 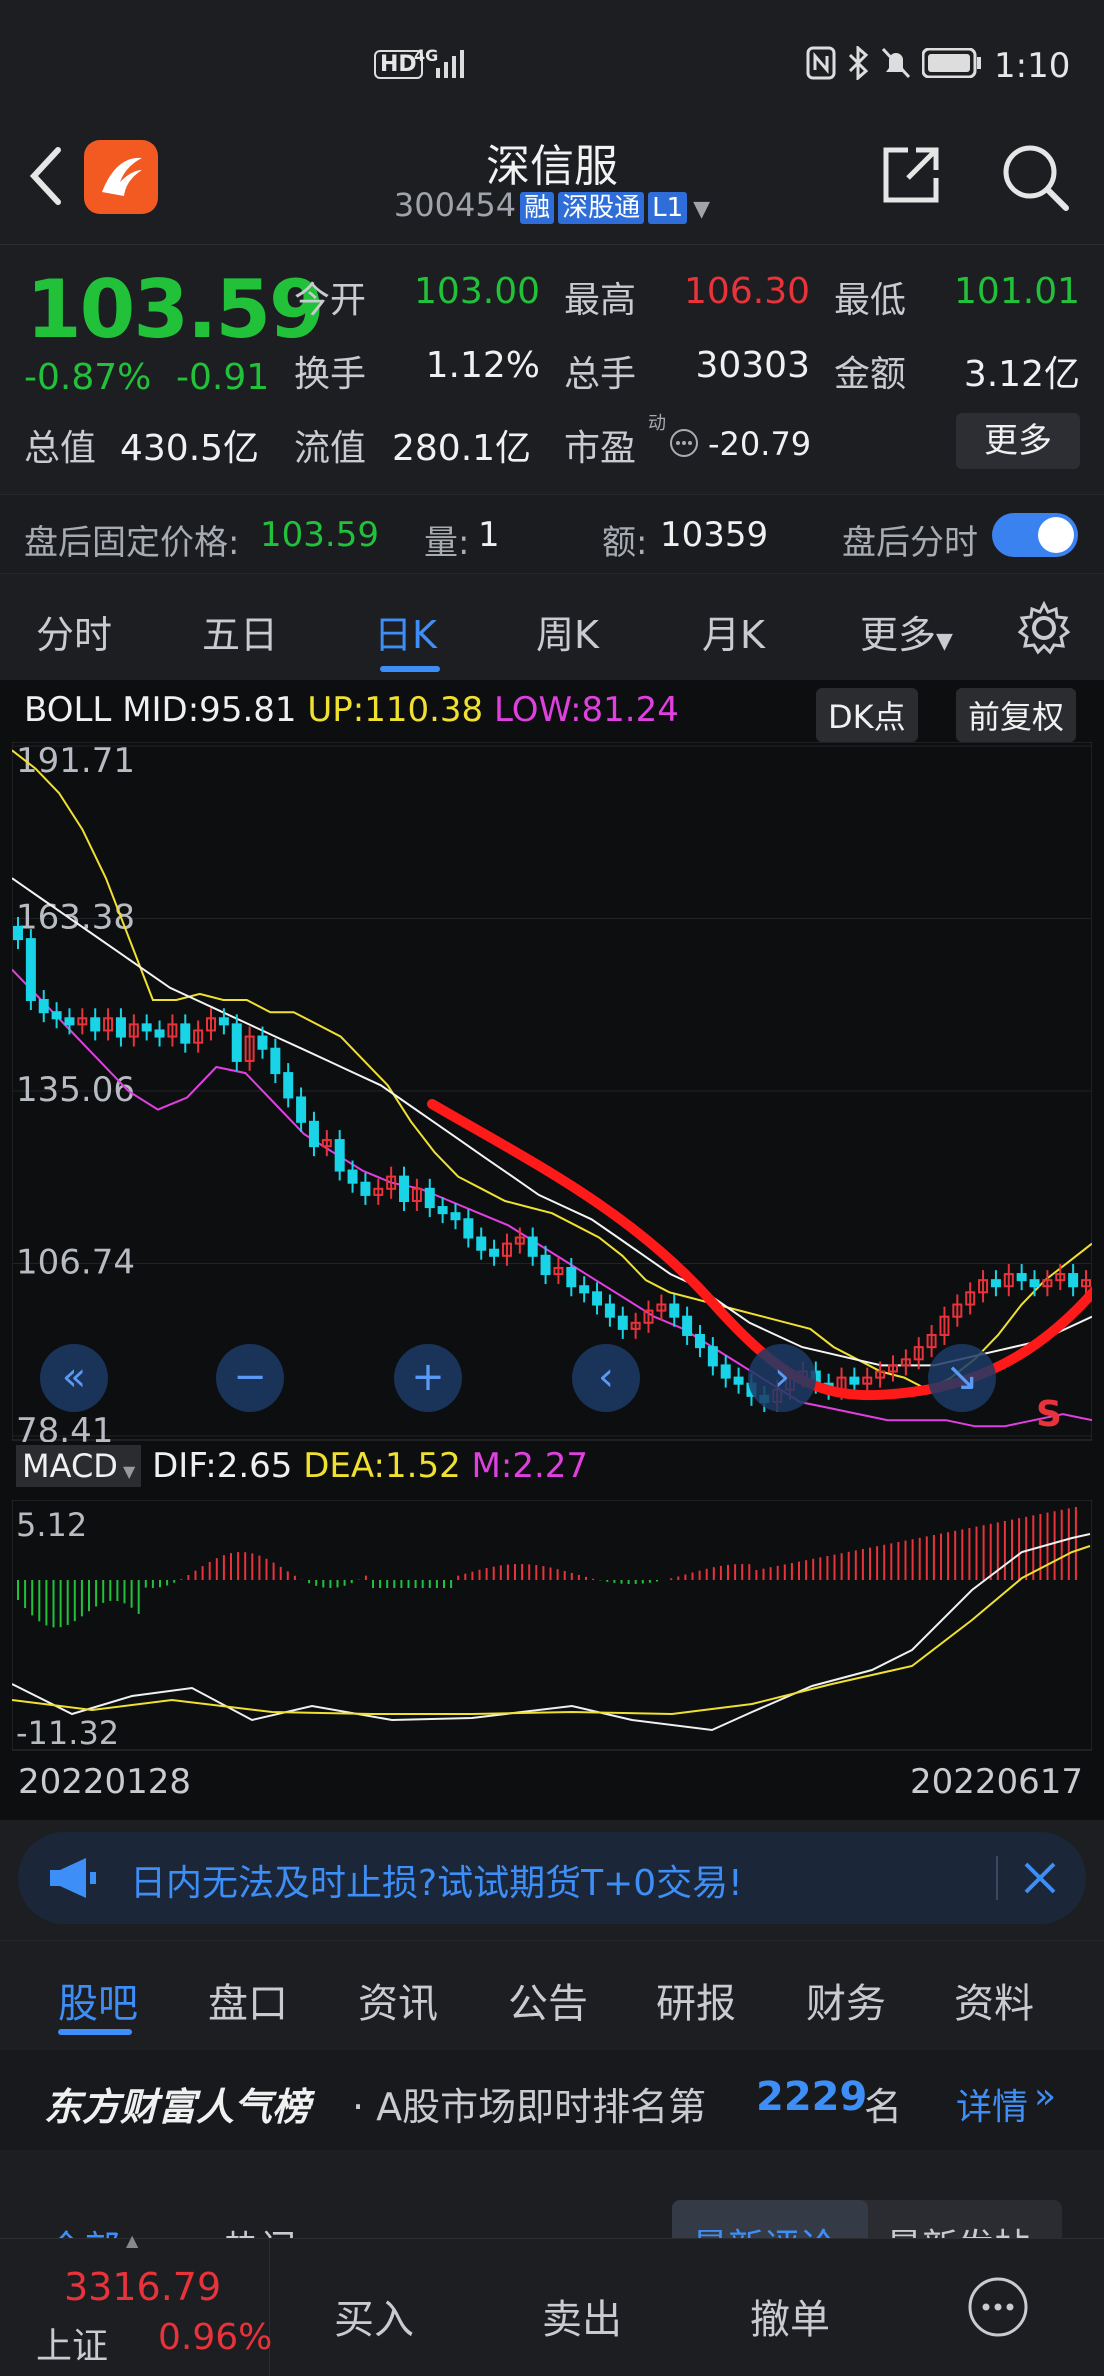 What do you see at coordinates (714, 535) in the screenshot?
I see `after-hours-amt: 10359` at bounding box center [714, 535].